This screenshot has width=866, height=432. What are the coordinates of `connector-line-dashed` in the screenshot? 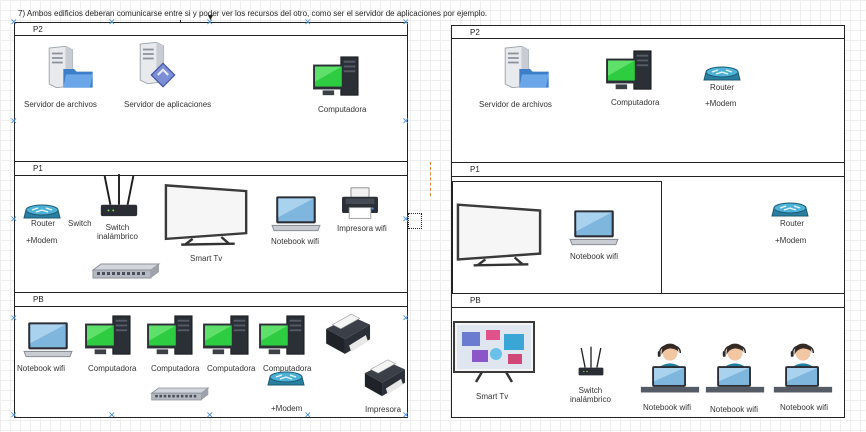 It's located at (430, 179).